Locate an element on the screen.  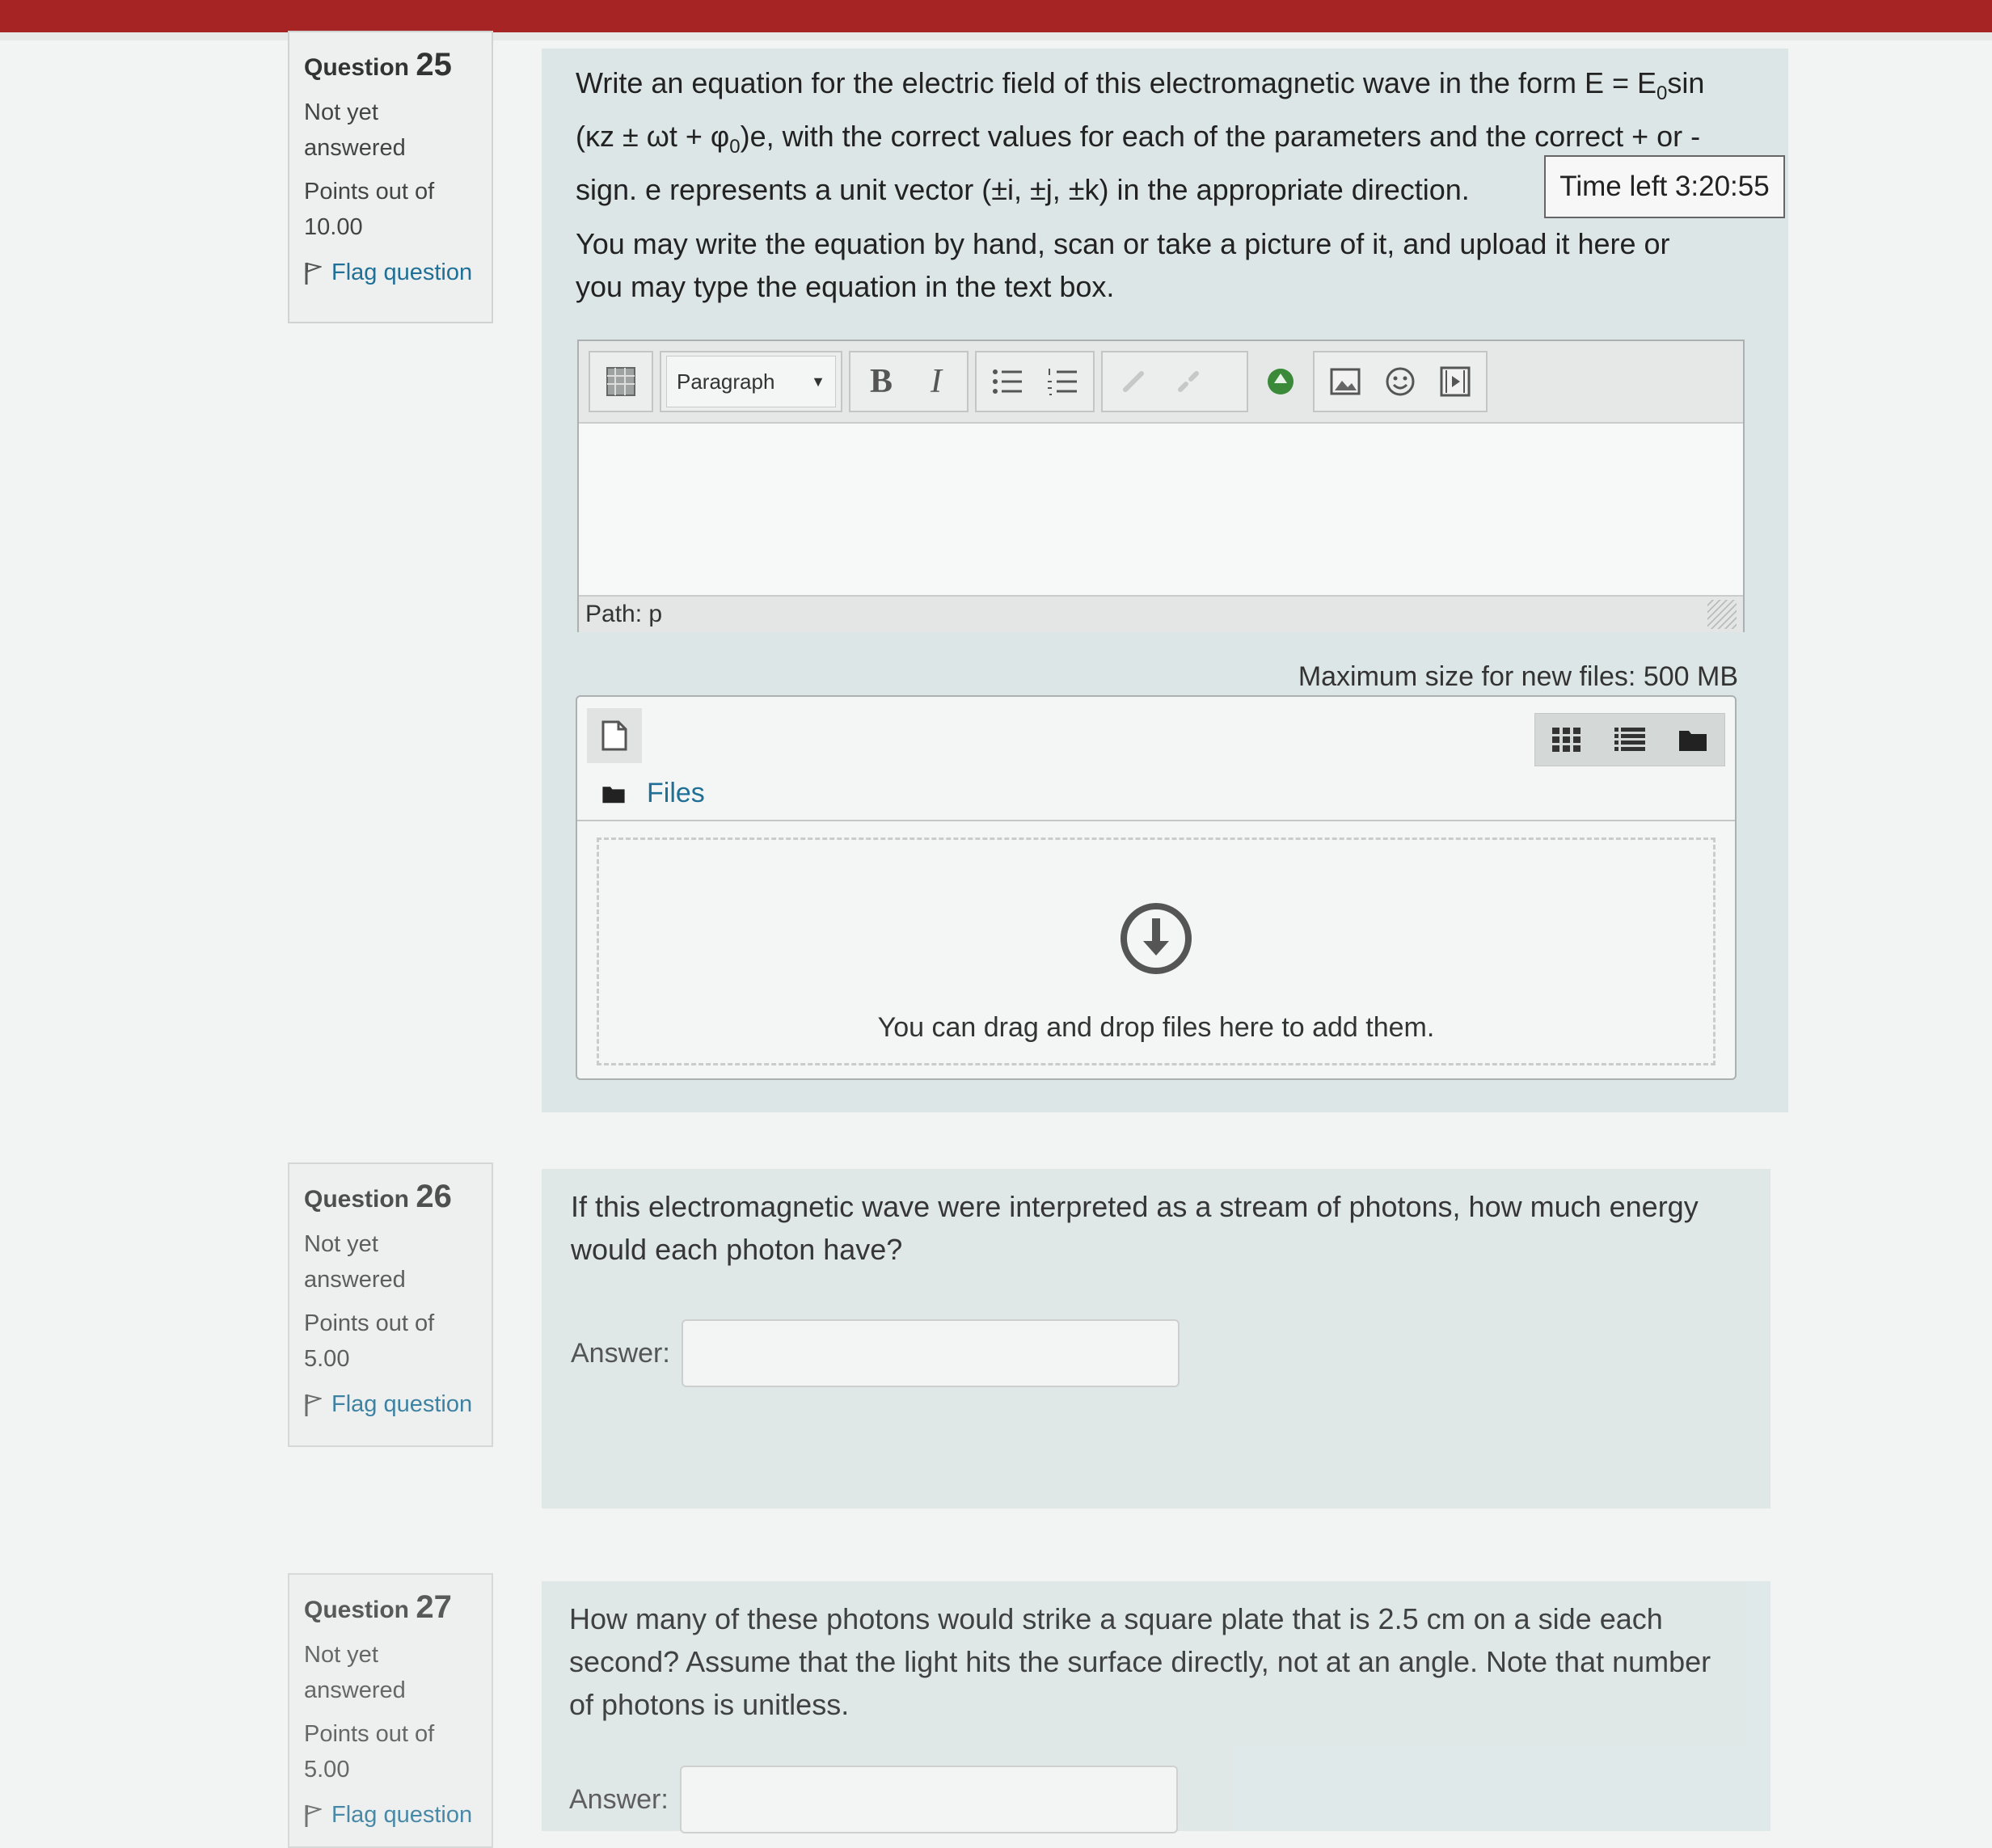
grid-view-icon is located at coordinates (1566, 740).